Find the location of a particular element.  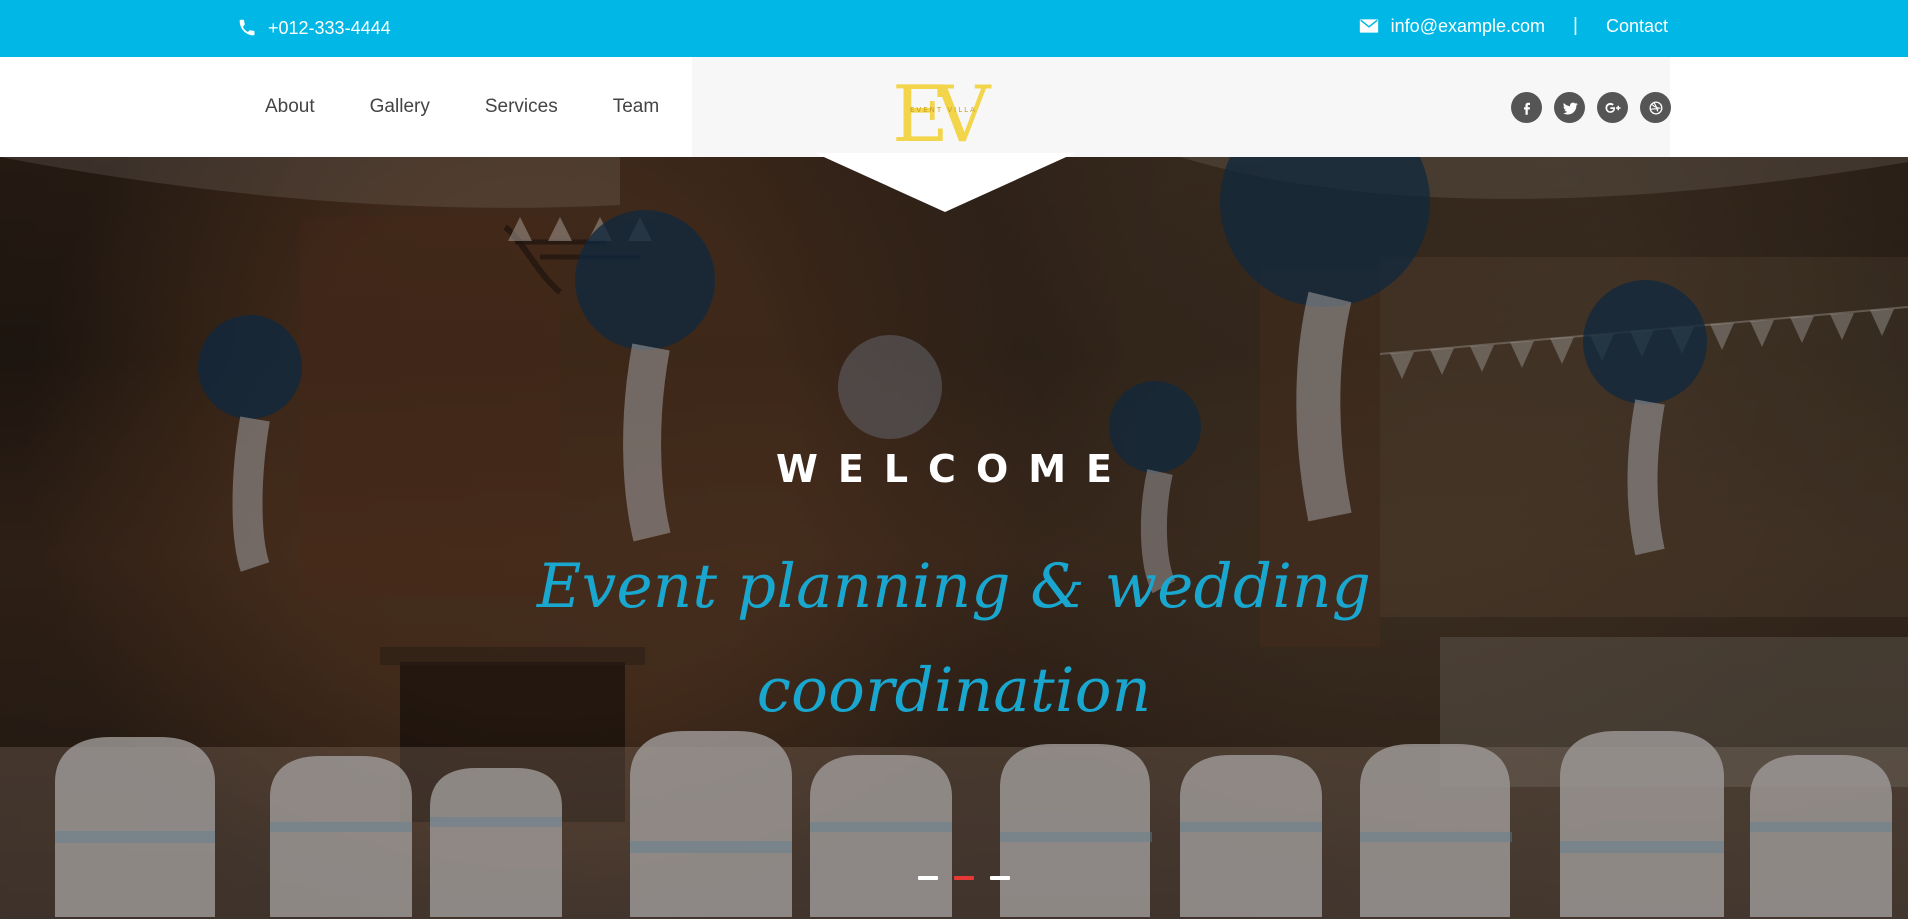

main-navigation: About Gallery Services Team is located at coordinates (462, 107).